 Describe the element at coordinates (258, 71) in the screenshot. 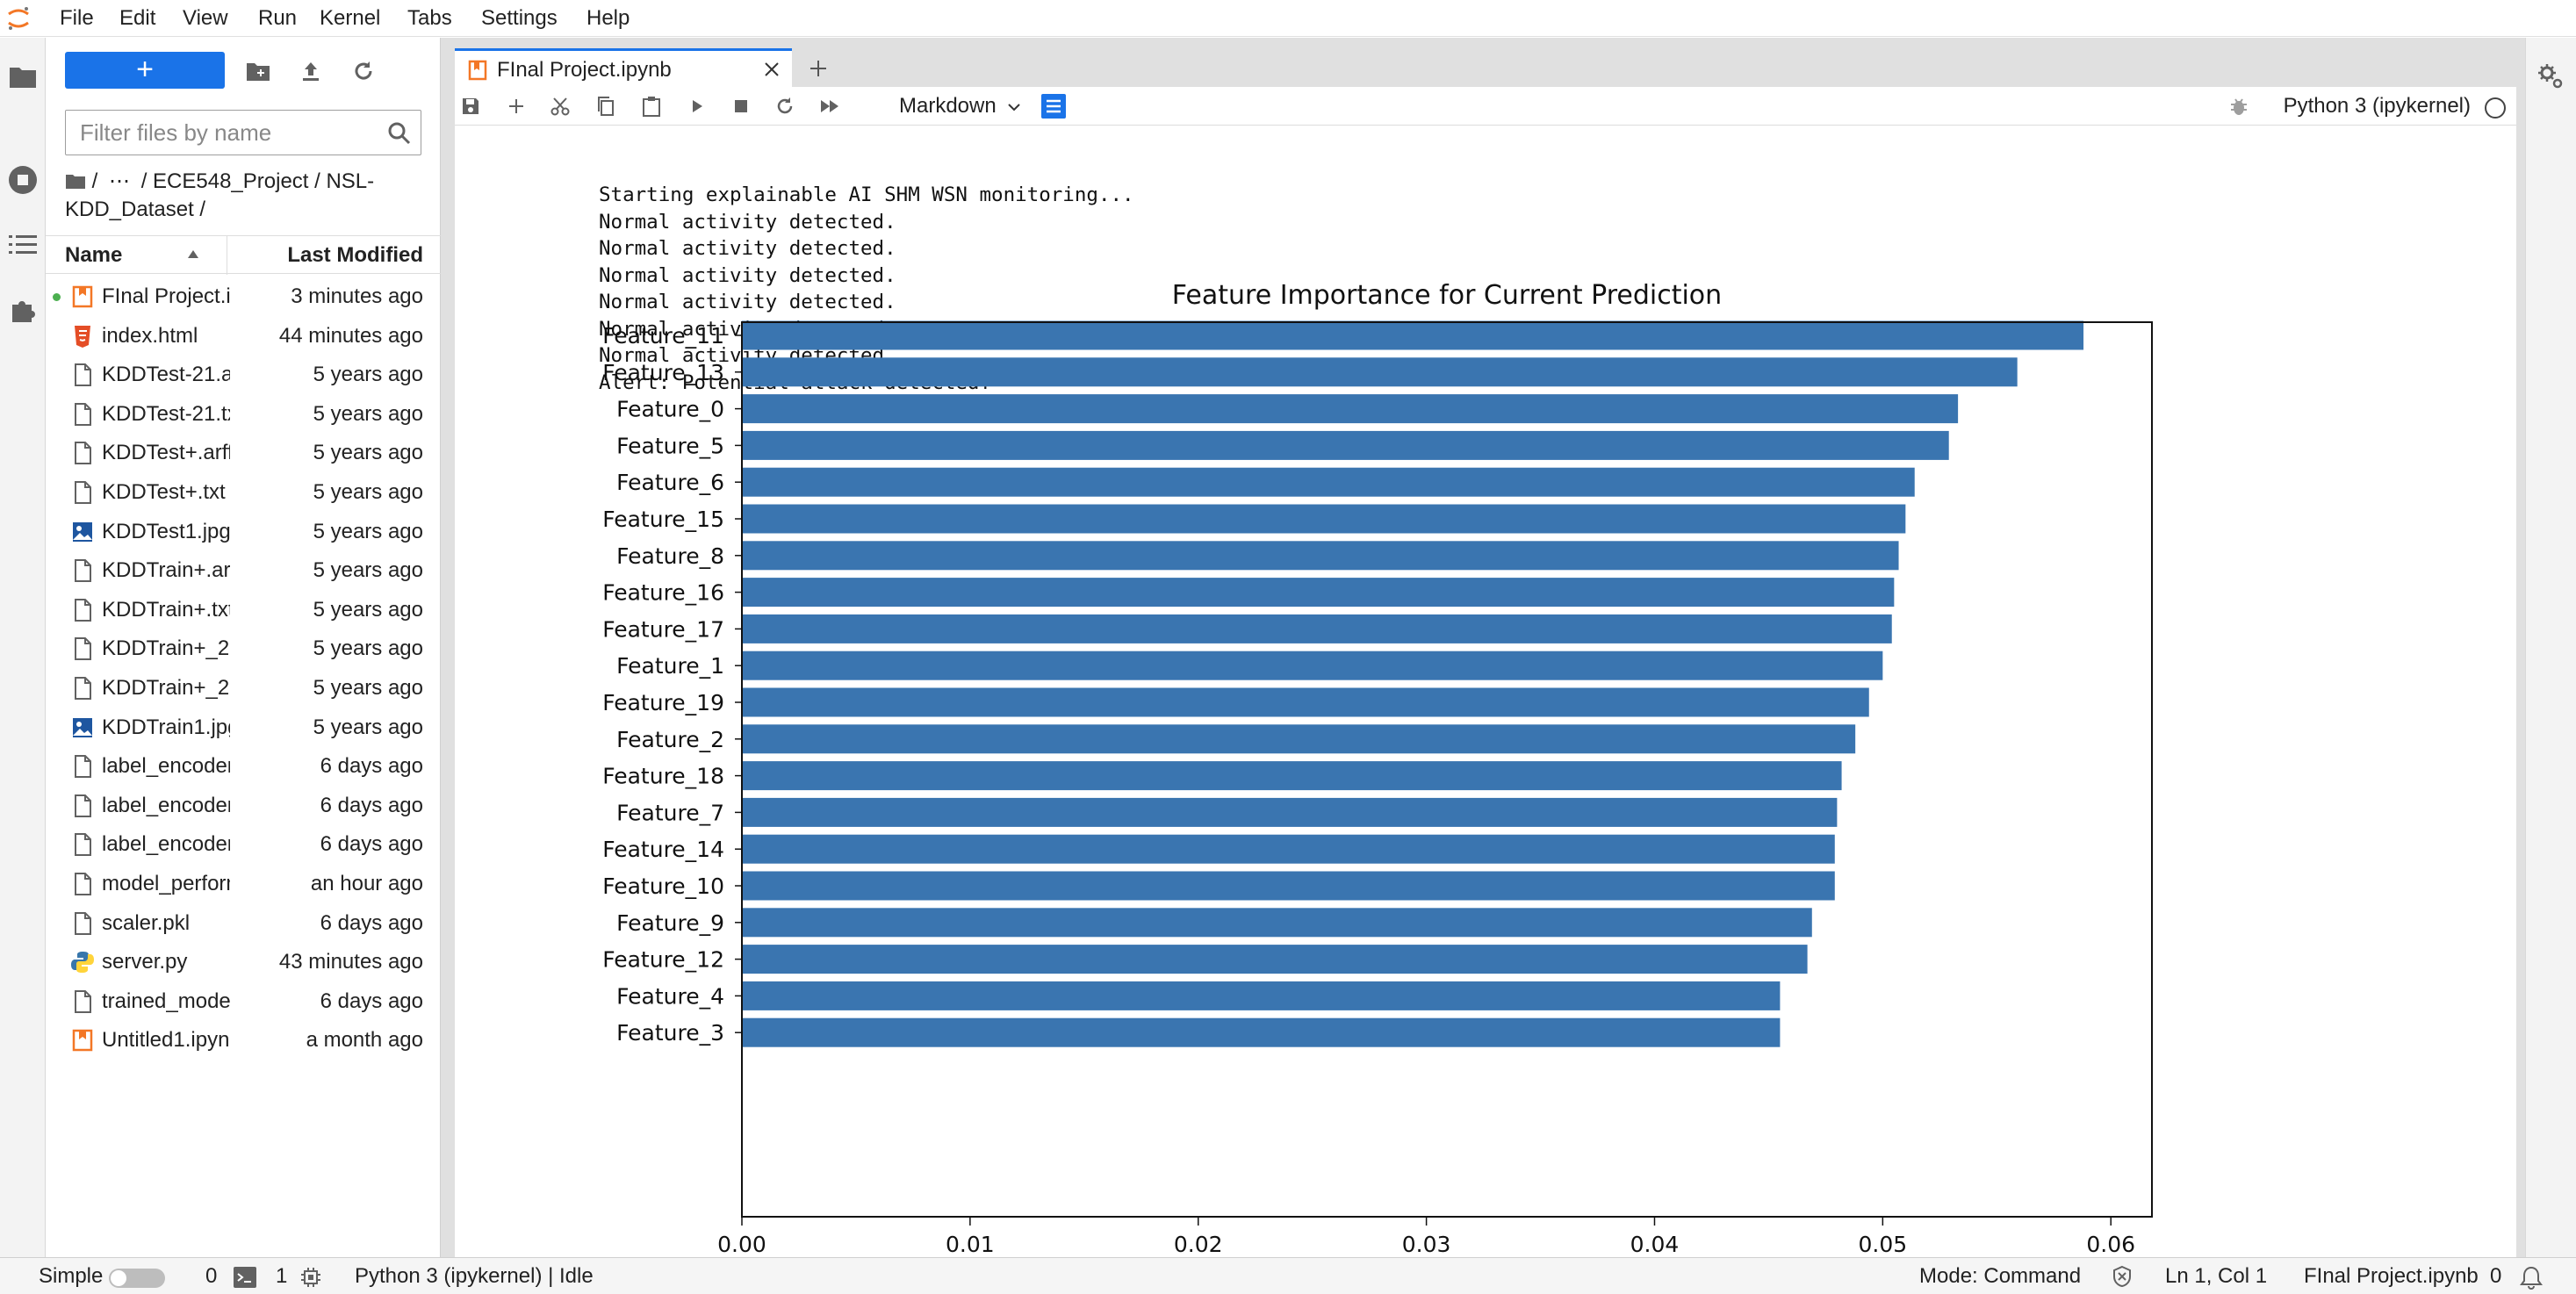

I see `new-folder-icon` at that location.